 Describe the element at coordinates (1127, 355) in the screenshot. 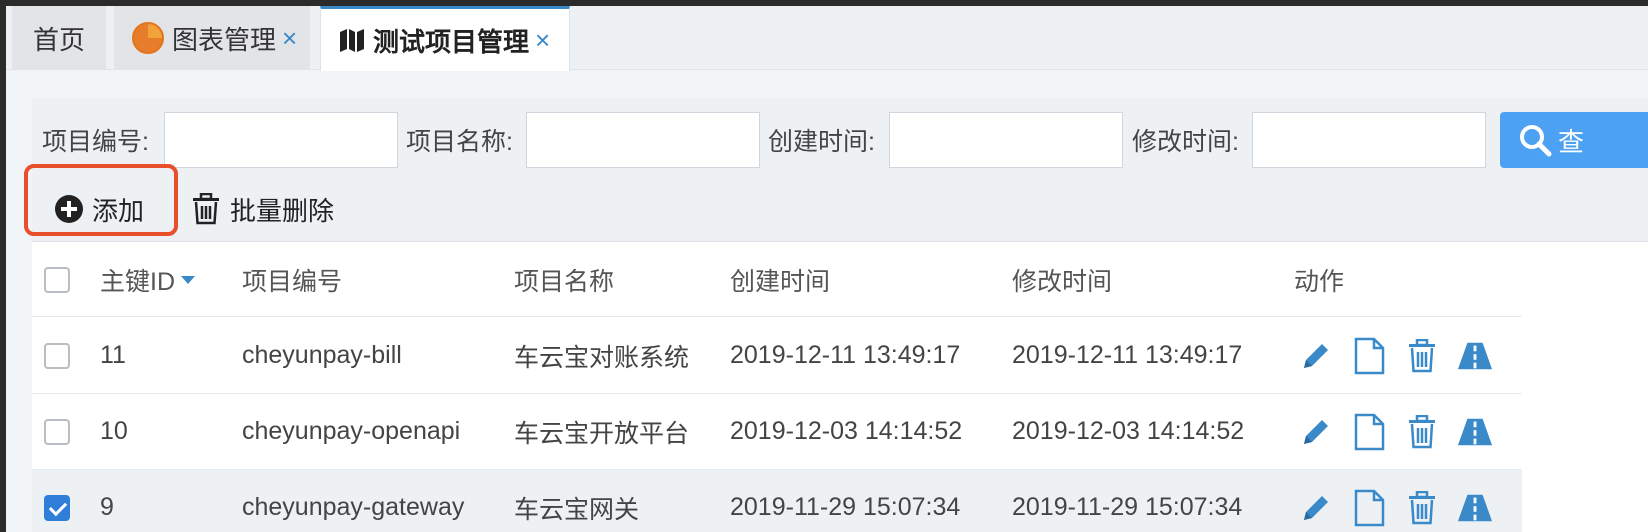

I see `row-modified-time: 2019-12-11 13:49:17` at that location.